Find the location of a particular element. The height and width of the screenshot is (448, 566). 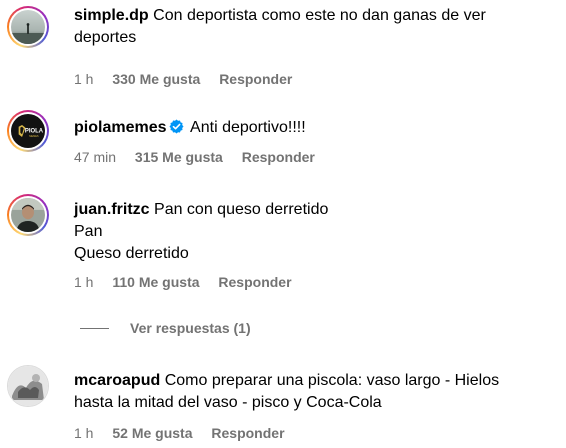

comment-text: piolamemes Anti deportivo!!!! is located at coordinates (309, 128).